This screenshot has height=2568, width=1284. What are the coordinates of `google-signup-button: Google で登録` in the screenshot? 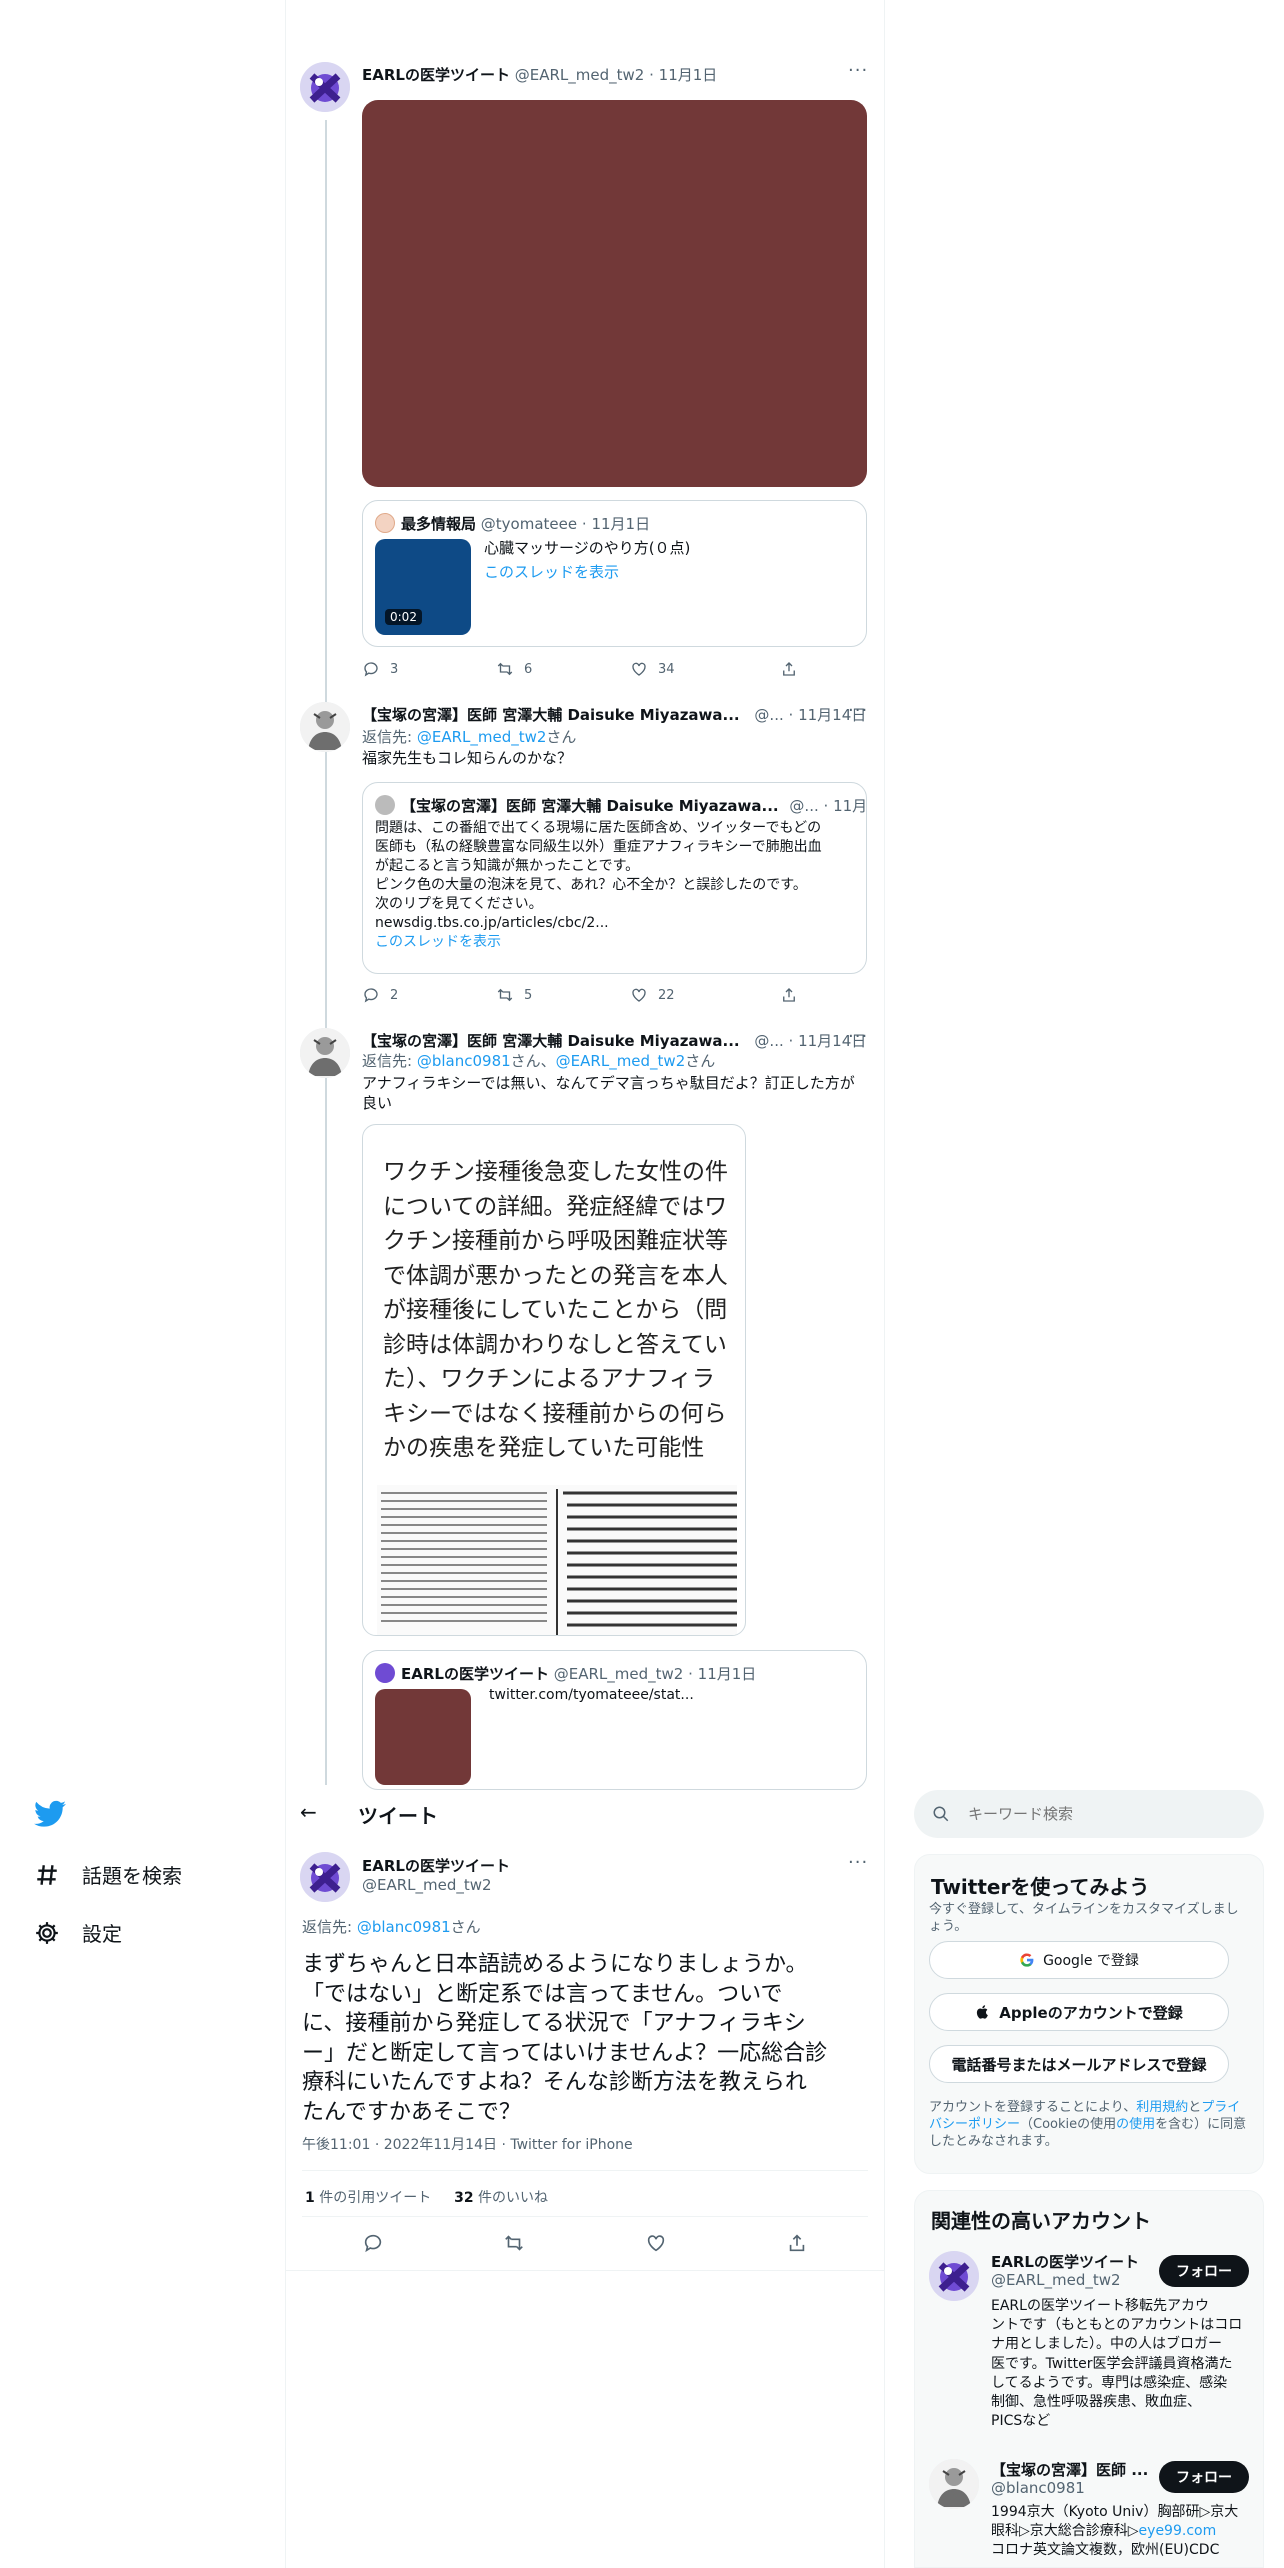 It's located at (1079, 1960).